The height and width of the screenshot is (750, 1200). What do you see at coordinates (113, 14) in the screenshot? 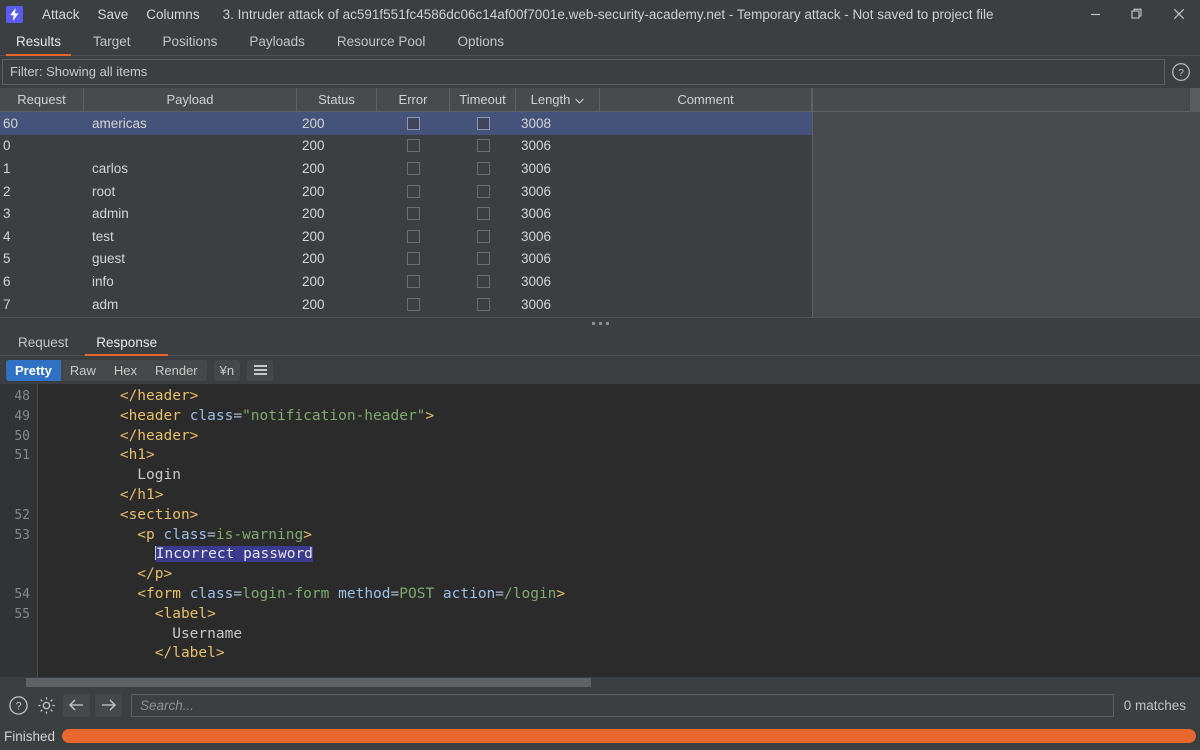
I see `menu-save: Save` at bounding box center [113, 14].